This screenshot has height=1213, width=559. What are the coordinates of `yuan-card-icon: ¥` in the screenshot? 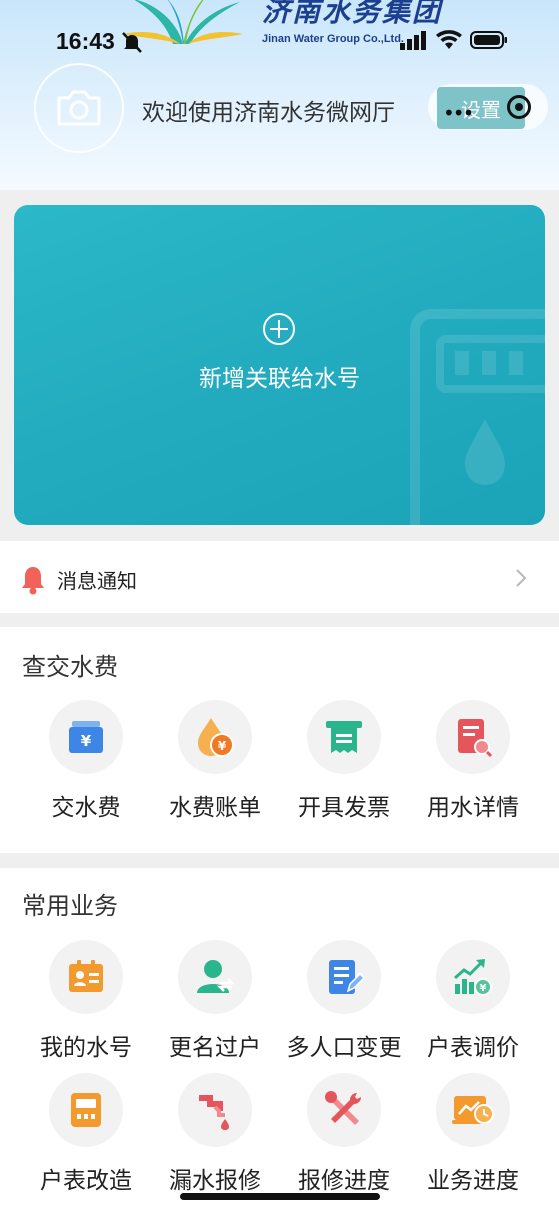 It's located at (86, 737).